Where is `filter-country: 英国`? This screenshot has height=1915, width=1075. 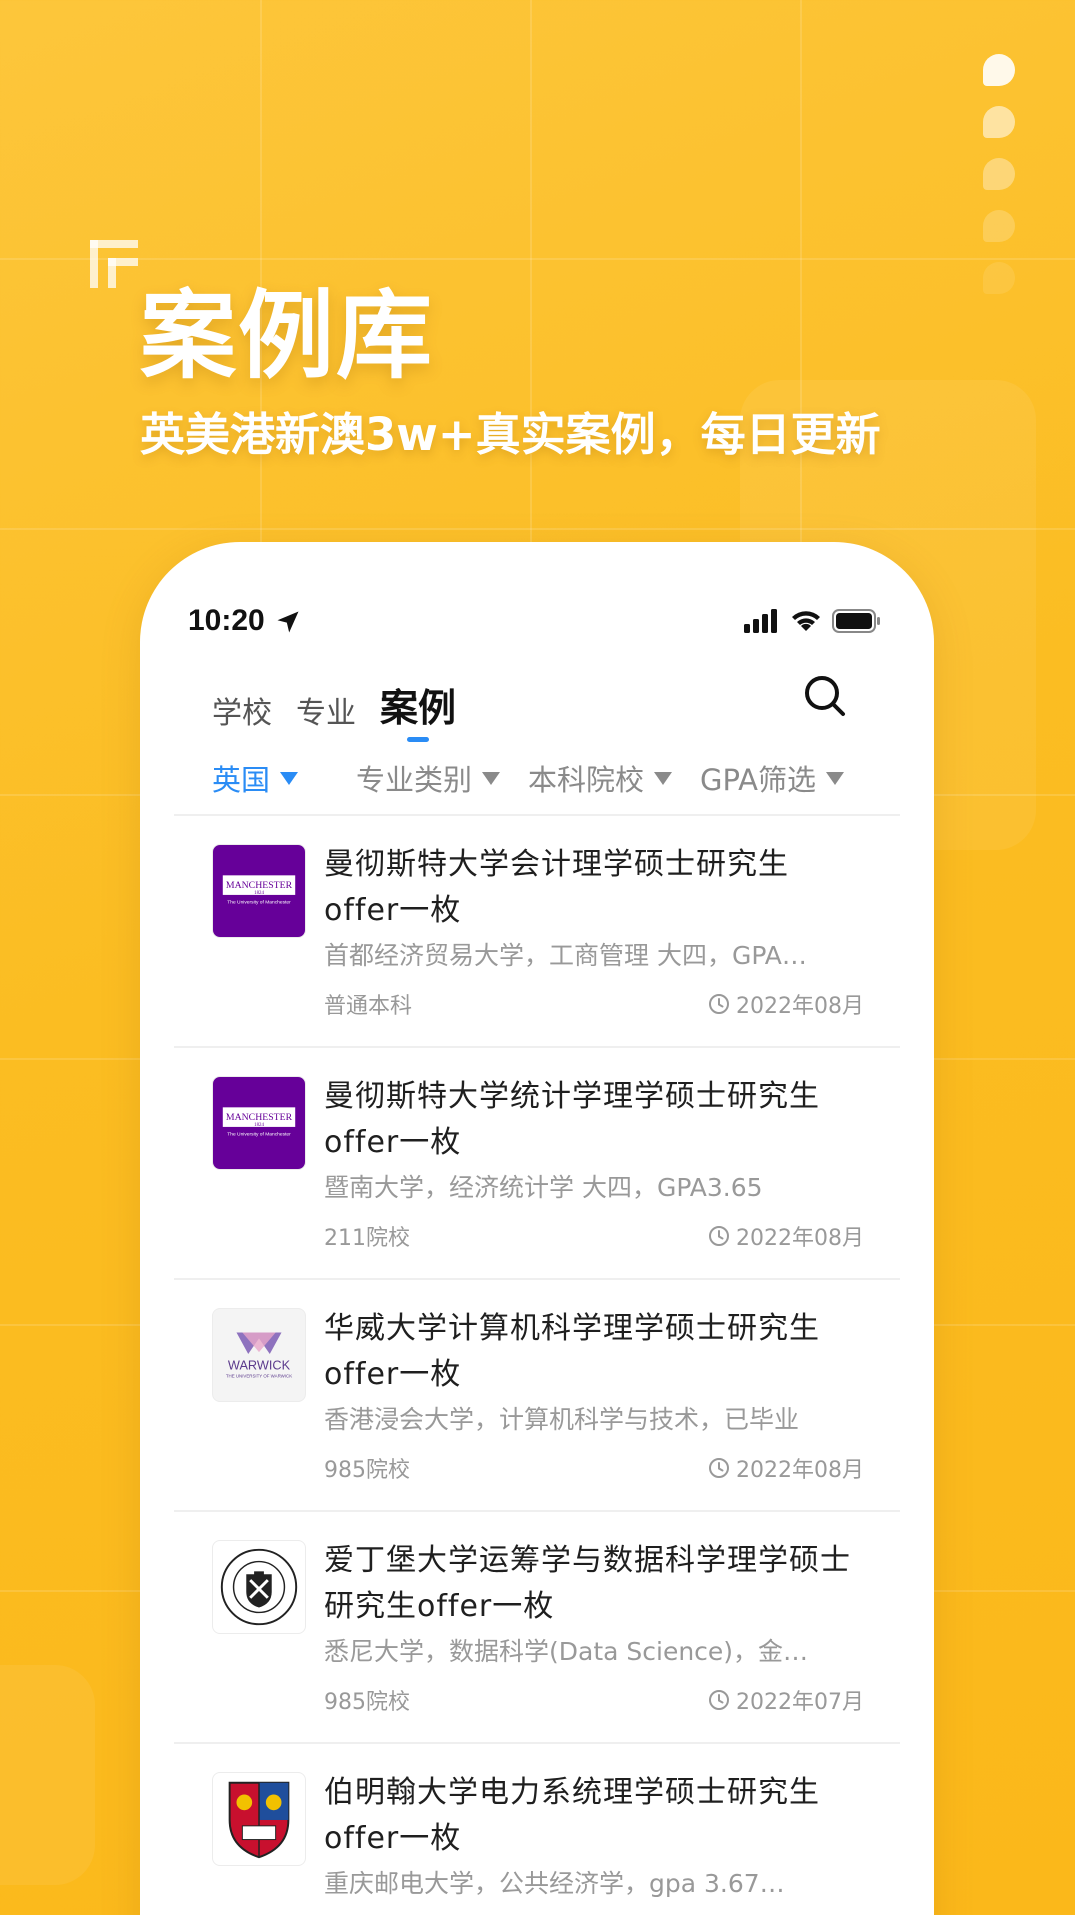 filter-country: 英国 is located at coordinates (255, 778).